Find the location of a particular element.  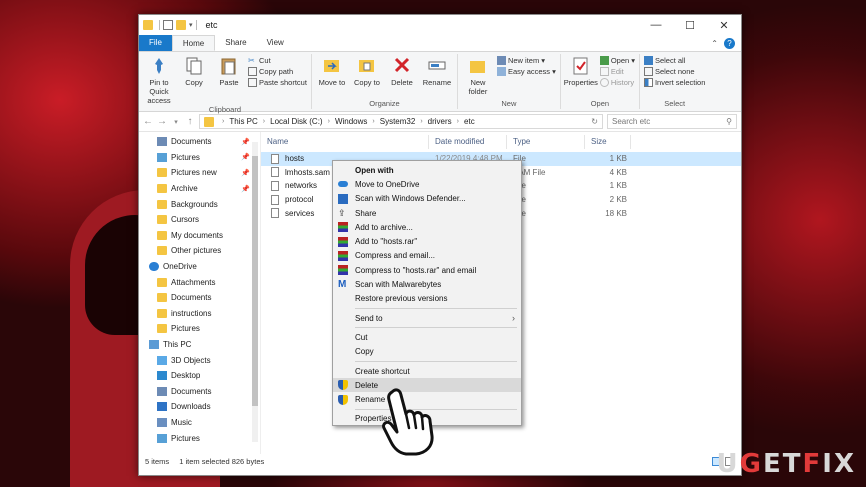

rename-button: Rename is located at coordinates (437, 76).